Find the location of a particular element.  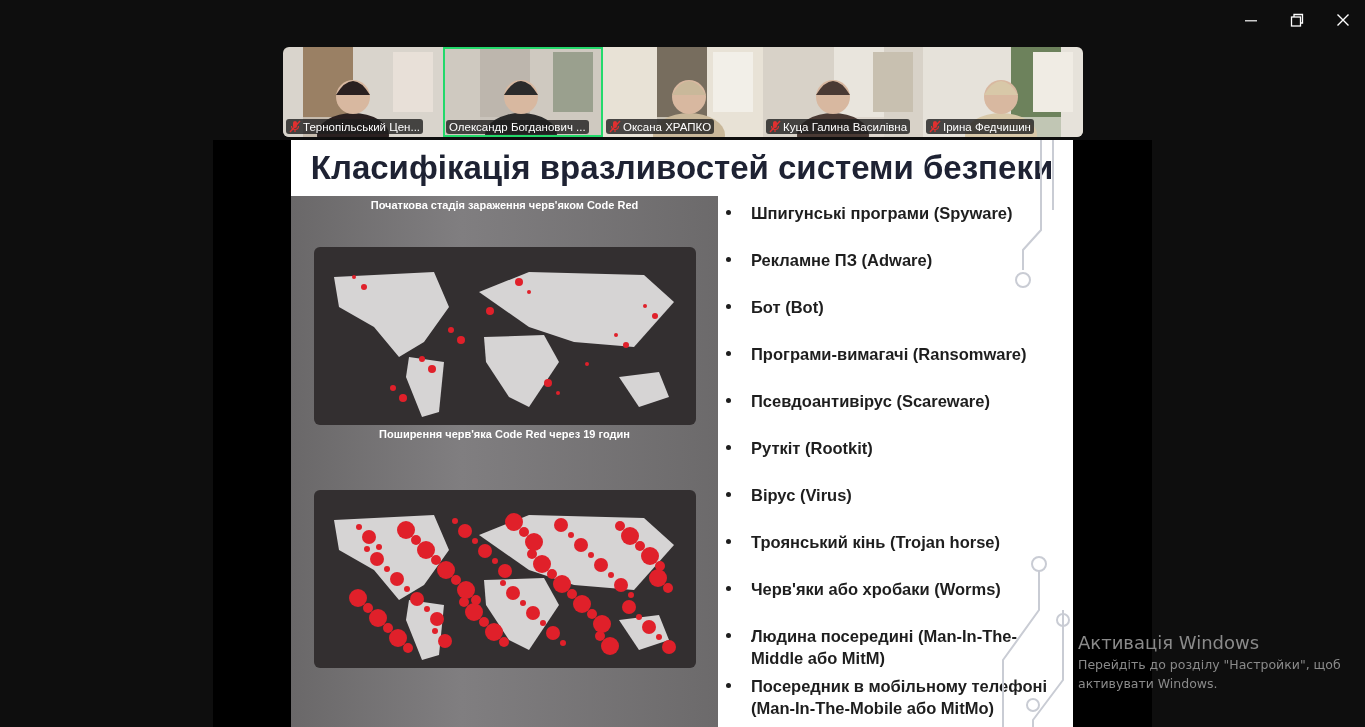

slide-title: Класифікація вразливостей системи безпеки is located at coordinates (682, 168).